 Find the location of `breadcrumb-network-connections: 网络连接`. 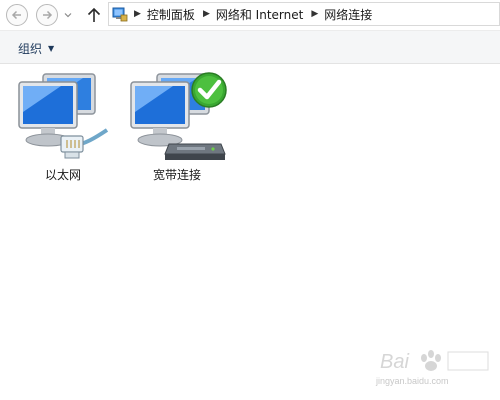

breadcrumb-network-connections: 网络连接 is located at coordinates (348, 14).